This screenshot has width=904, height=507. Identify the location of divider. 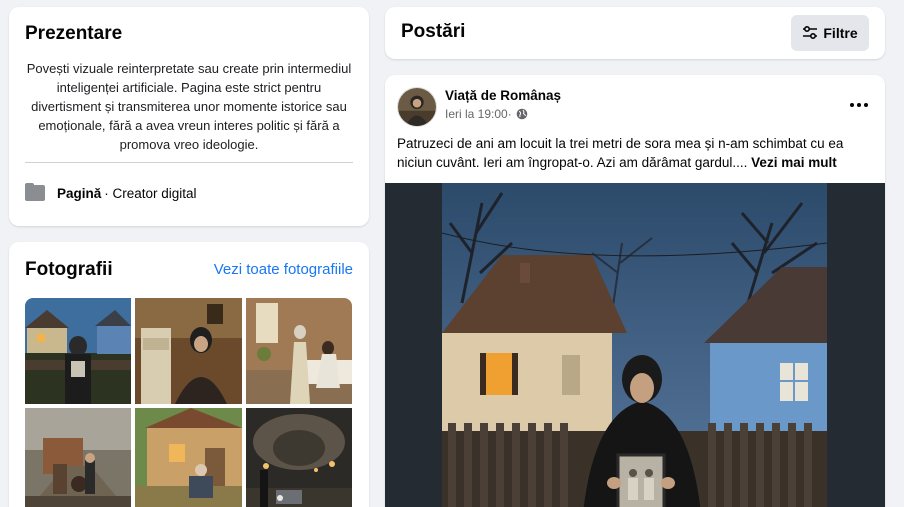
(189, 162).